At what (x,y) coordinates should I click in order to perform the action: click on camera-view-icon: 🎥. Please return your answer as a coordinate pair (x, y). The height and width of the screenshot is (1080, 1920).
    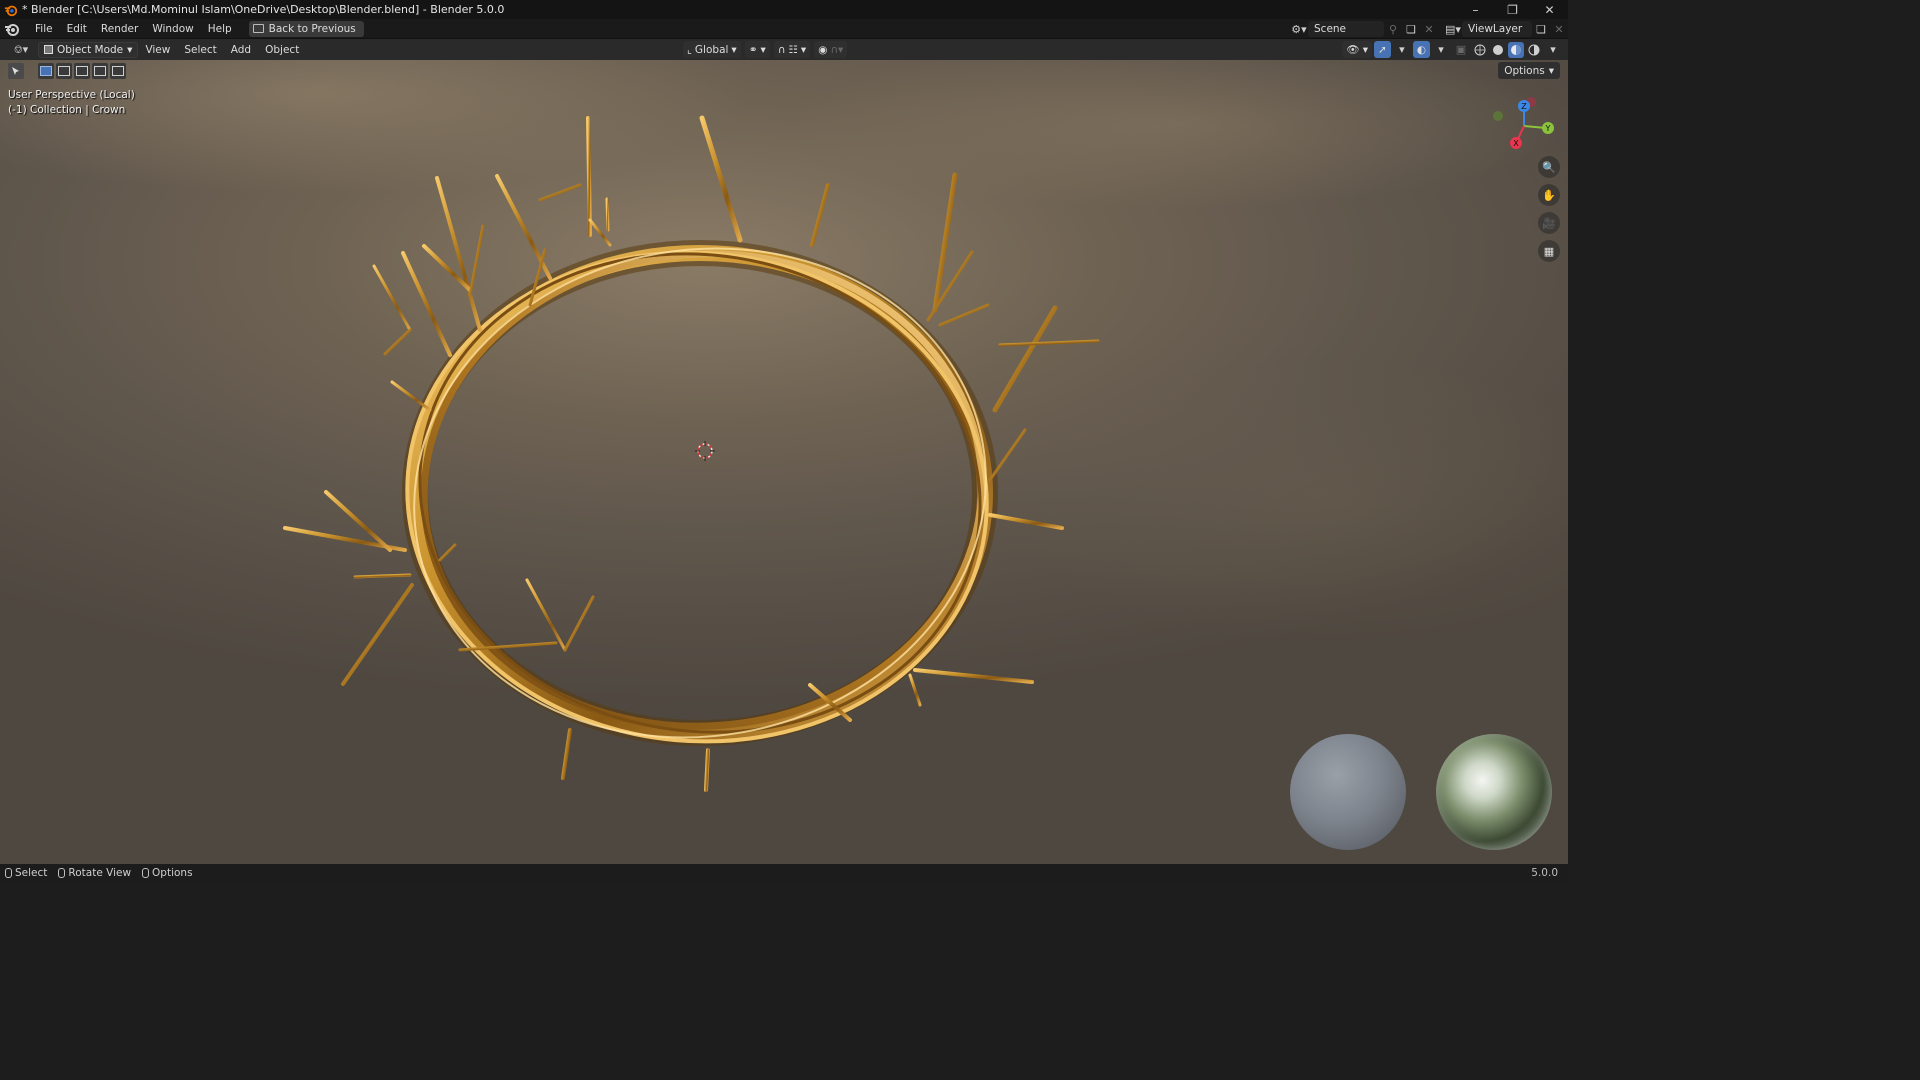
    Looking at the image, I should click on (1549, 223).